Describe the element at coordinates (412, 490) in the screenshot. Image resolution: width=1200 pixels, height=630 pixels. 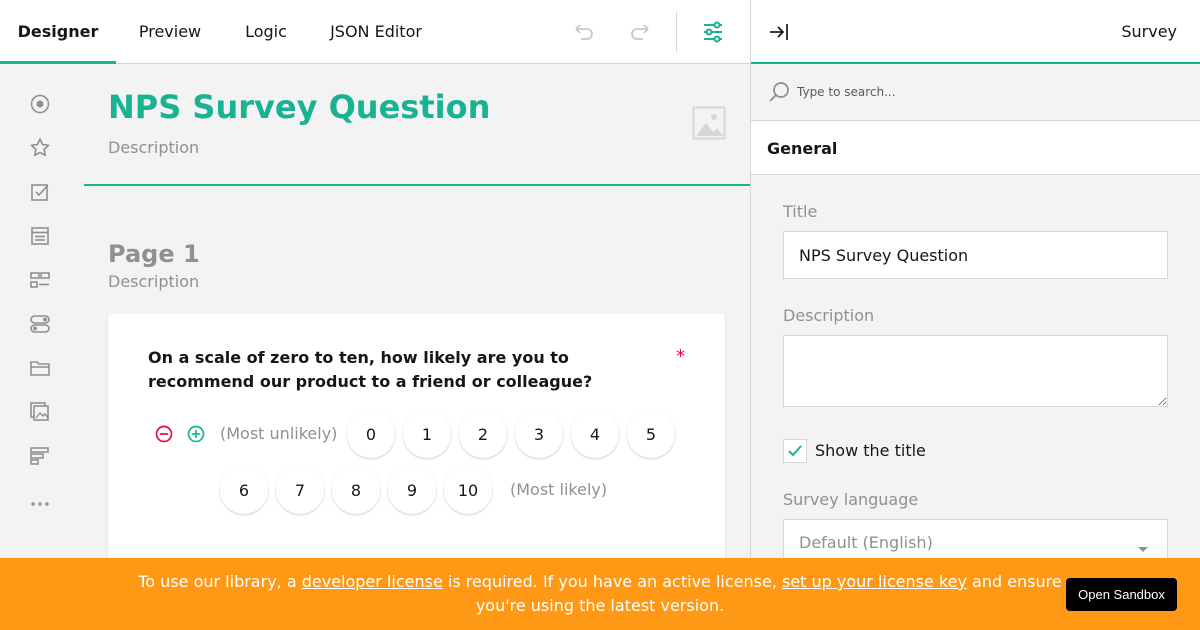
I see `rate-item: 9` at that location.